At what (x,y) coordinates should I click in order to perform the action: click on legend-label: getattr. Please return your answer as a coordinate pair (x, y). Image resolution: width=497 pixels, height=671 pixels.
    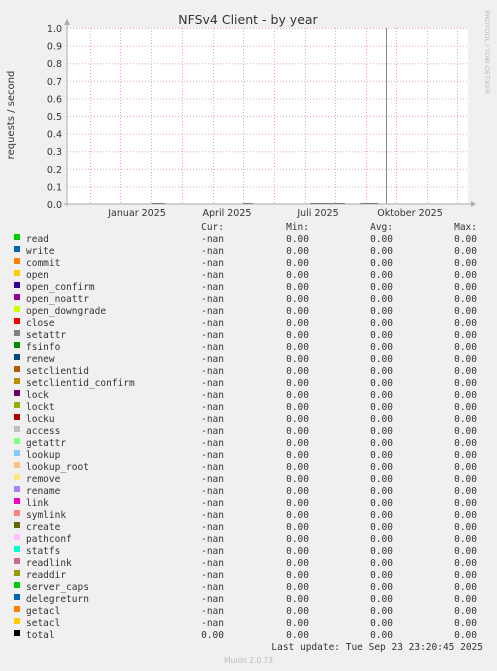
    Looking at the image, I should click on (46, 443).